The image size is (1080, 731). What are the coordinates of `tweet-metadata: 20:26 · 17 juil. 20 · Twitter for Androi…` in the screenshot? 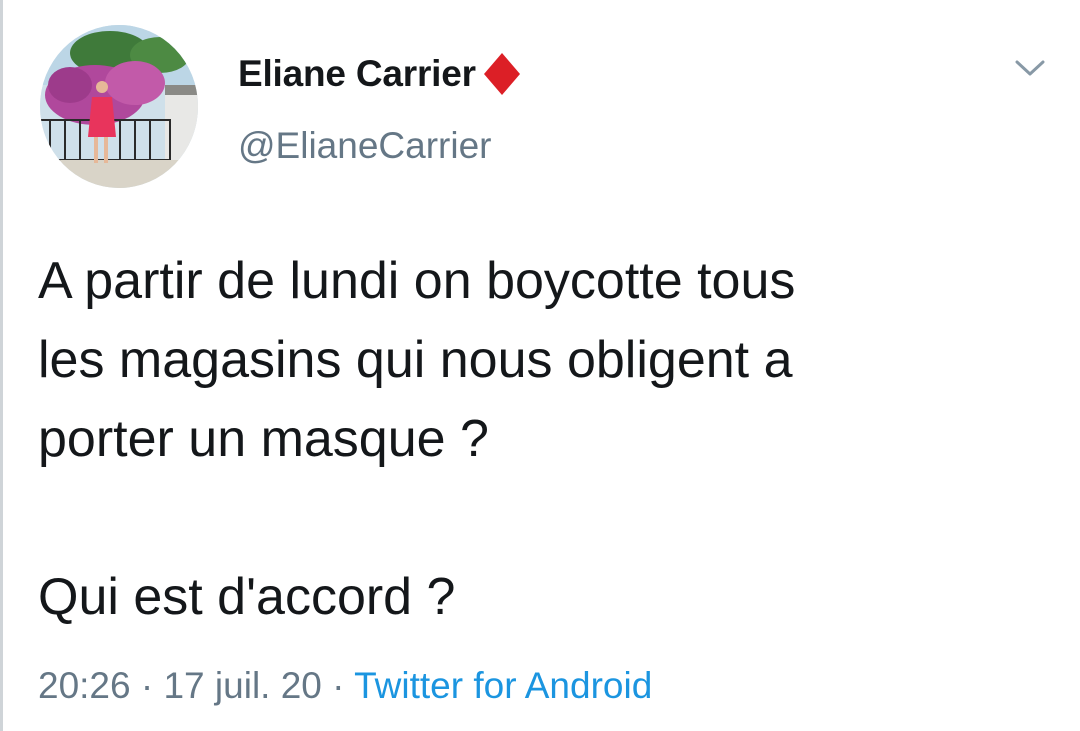 It's located at (345, 686).